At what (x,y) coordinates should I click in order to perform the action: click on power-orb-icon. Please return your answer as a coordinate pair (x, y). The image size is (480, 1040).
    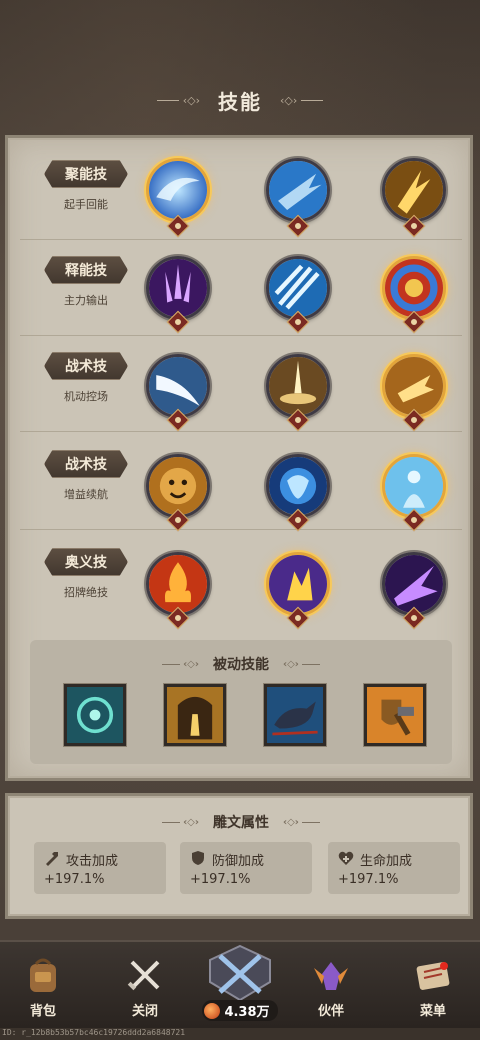
    Looking at the image, I should click on (212, 1010).